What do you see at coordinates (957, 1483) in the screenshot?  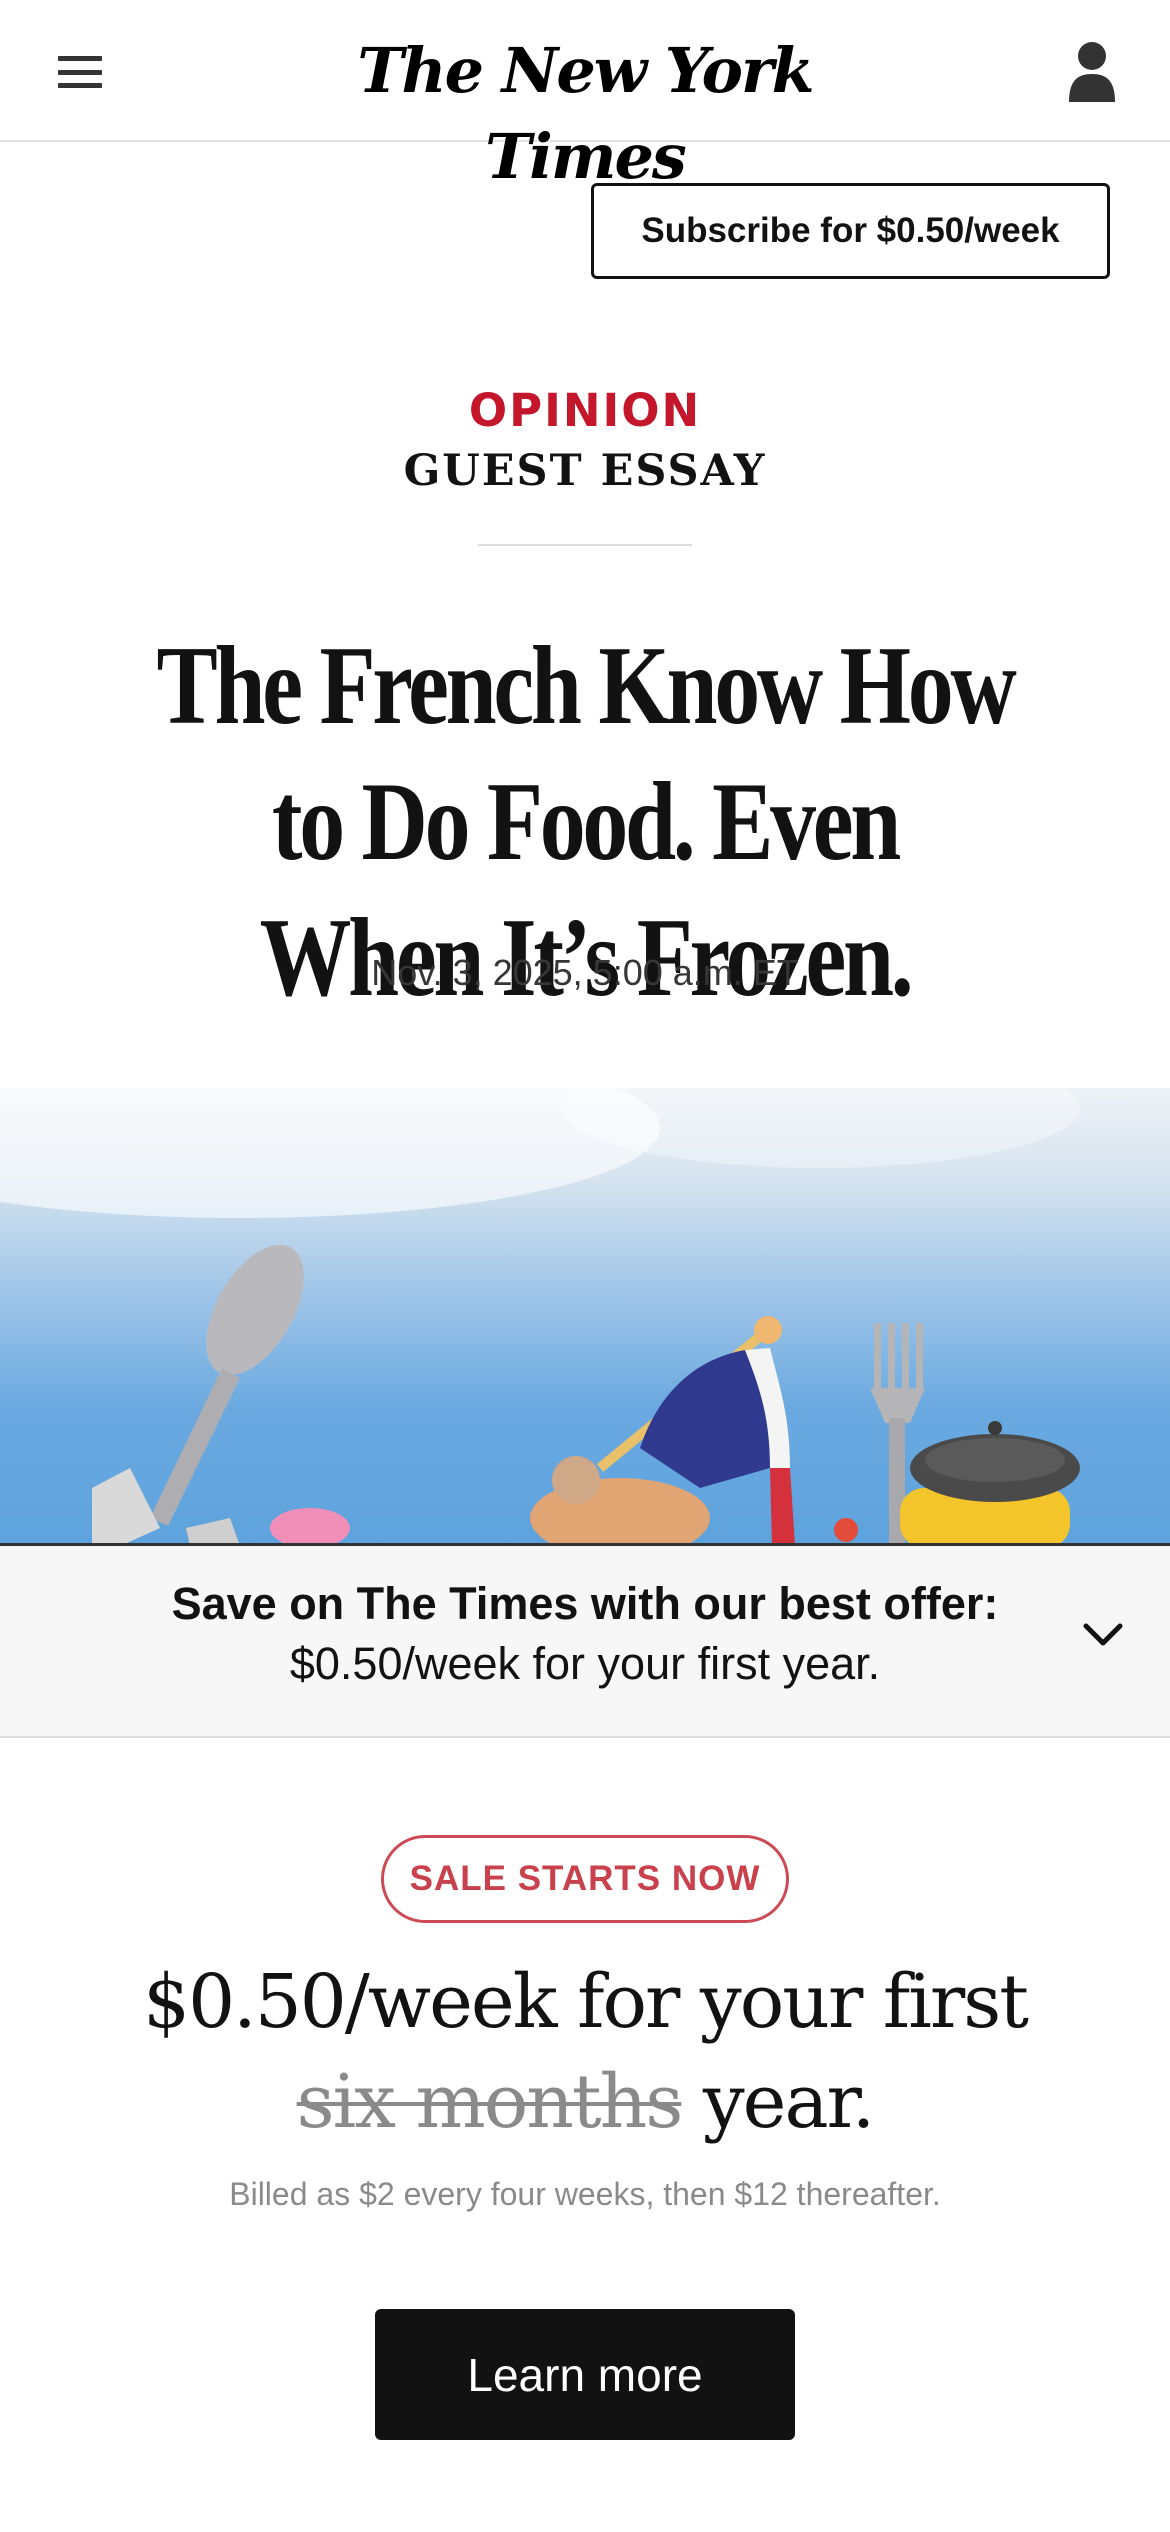 I see `beret-figure` at bounding box center [957, 1483].